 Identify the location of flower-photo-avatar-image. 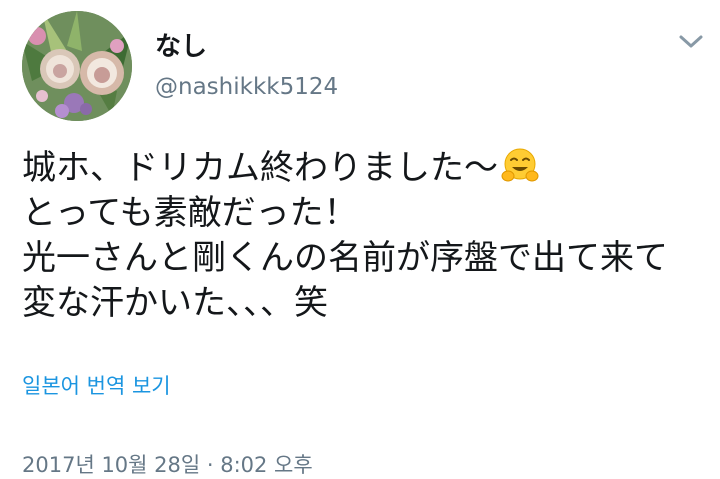
(77, 66).